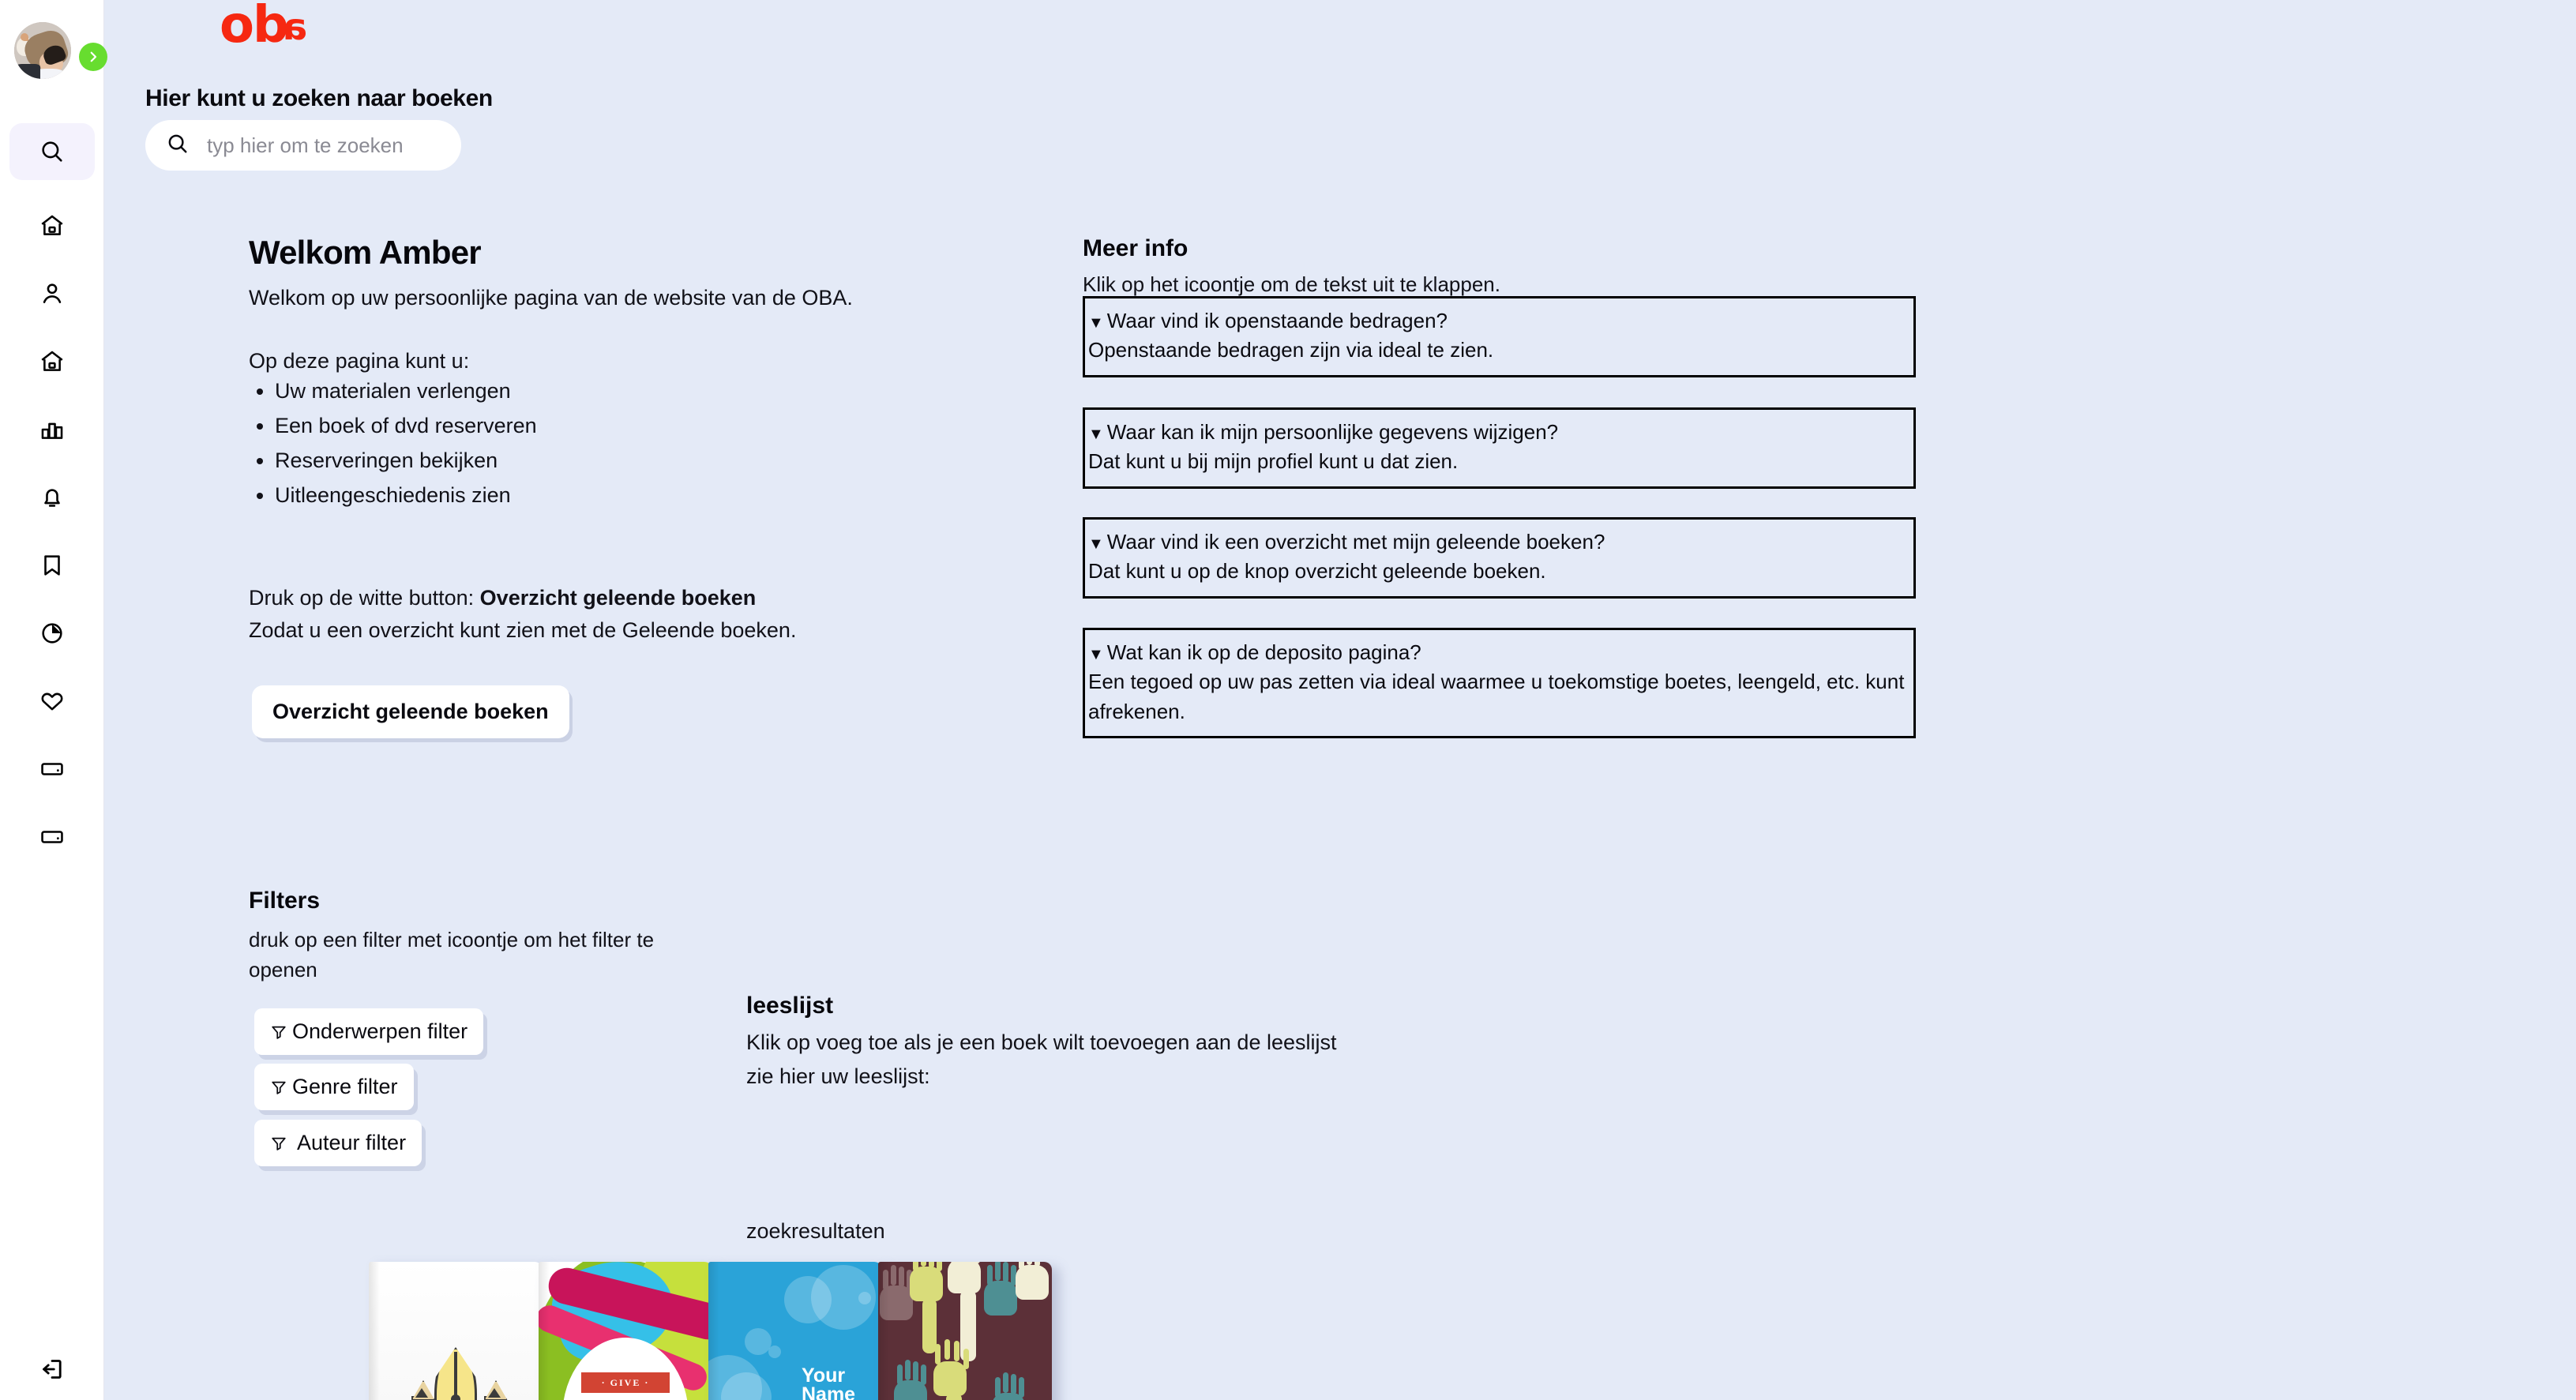  Describe the element at coordinates (1263, 652) in the screenshot. I see `accordion-question-text: Wat kan ik op de deposito pagina?` at that location.